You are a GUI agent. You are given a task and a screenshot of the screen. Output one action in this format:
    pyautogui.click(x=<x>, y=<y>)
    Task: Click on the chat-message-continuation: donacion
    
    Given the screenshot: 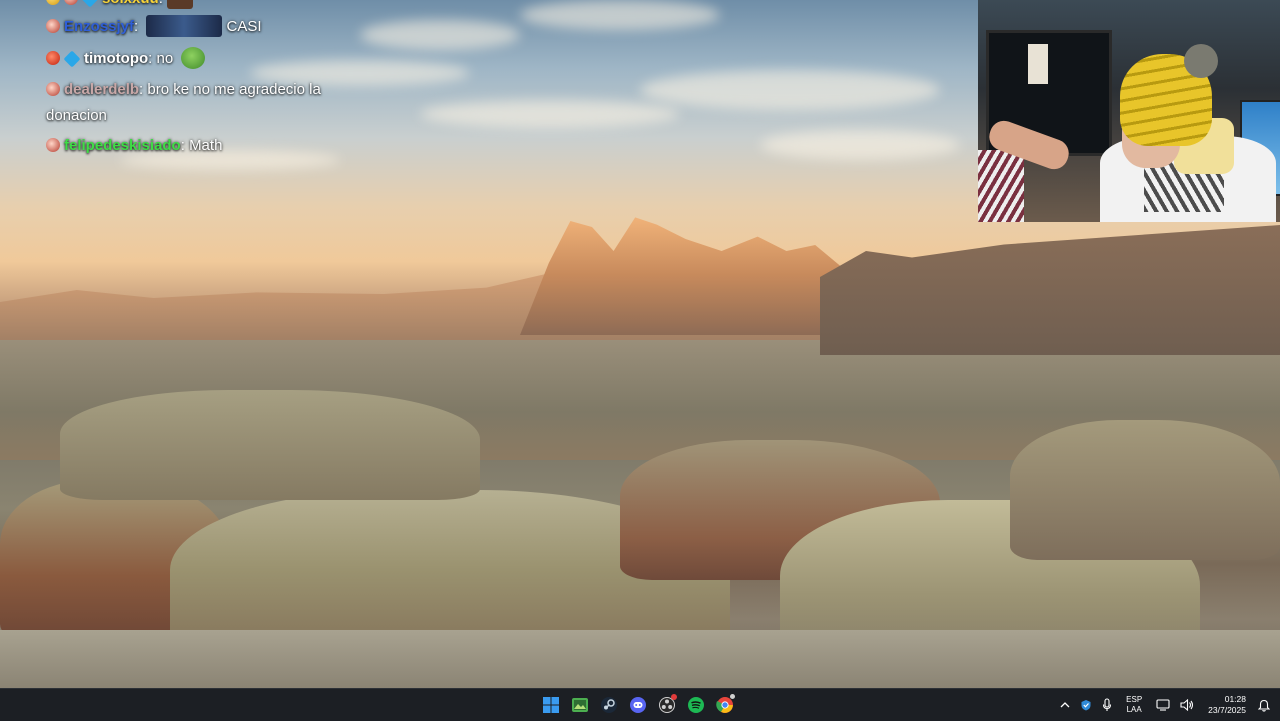 What is the action you would take?
    pyautogui.click(x=76, y=115)
    